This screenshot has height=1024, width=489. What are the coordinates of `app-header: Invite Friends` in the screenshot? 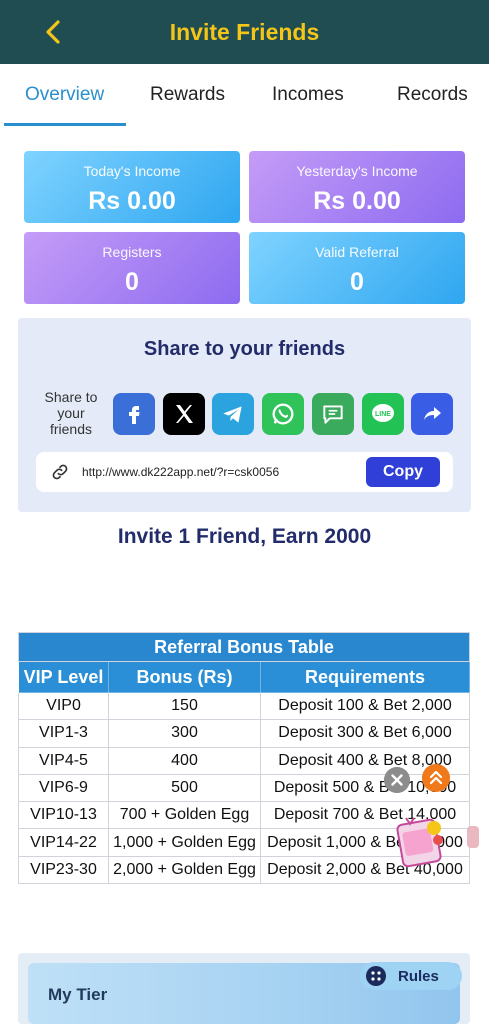 It's located at (244, 32).